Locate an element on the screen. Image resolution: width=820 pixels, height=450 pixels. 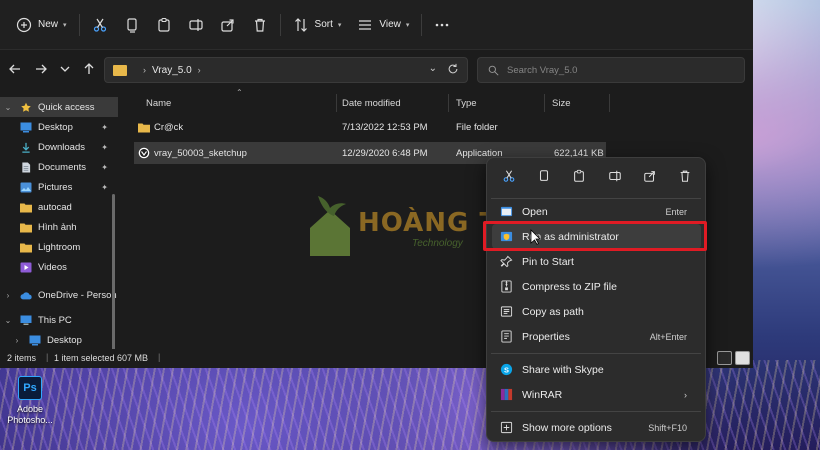
tiles-view-button is located at coordinates (742, 358).